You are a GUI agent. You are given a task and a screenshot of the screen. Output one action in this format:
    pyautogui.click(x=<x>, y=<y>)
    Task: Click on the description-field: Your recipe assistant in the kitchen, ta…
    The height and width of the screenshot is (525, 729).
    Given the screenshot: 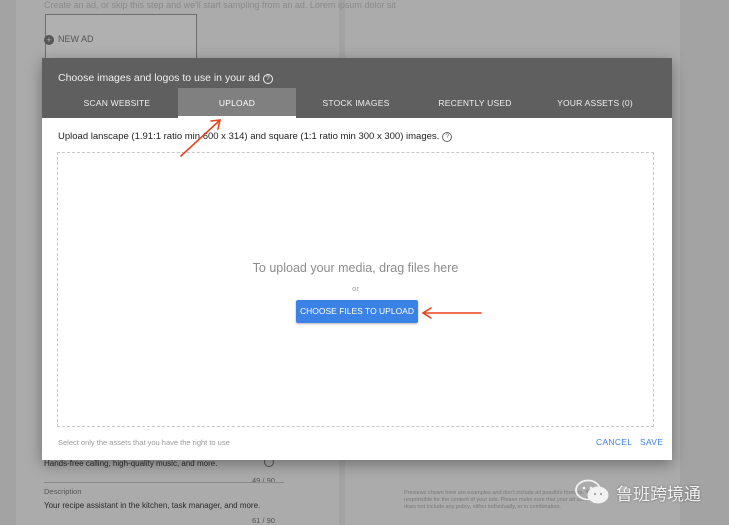 What is the action you would take?
    pyautogui.click(x=152, y=505)
    